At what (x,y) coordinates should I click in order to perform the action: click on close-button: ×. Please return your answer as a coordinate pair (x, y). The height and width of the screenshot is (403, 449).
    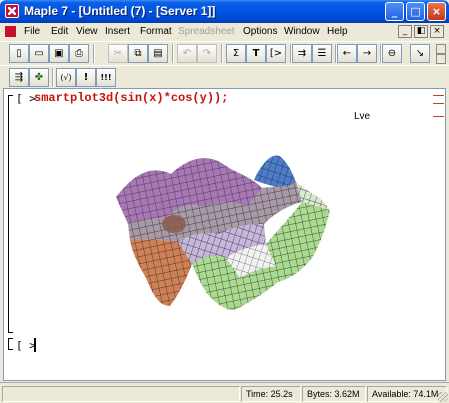
    Looking at the image, I should click on (436, 11).